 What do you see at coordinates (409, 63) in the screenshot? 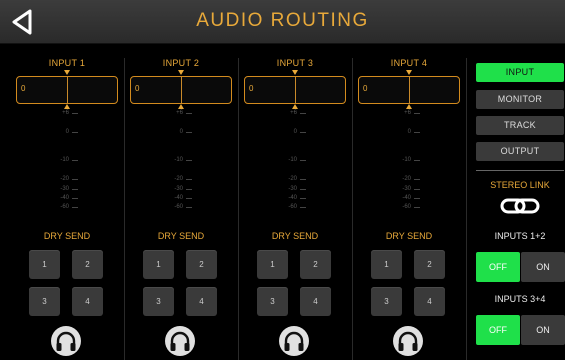
I see `channel-label: INPUT 4` at bounding box center [409, 63].